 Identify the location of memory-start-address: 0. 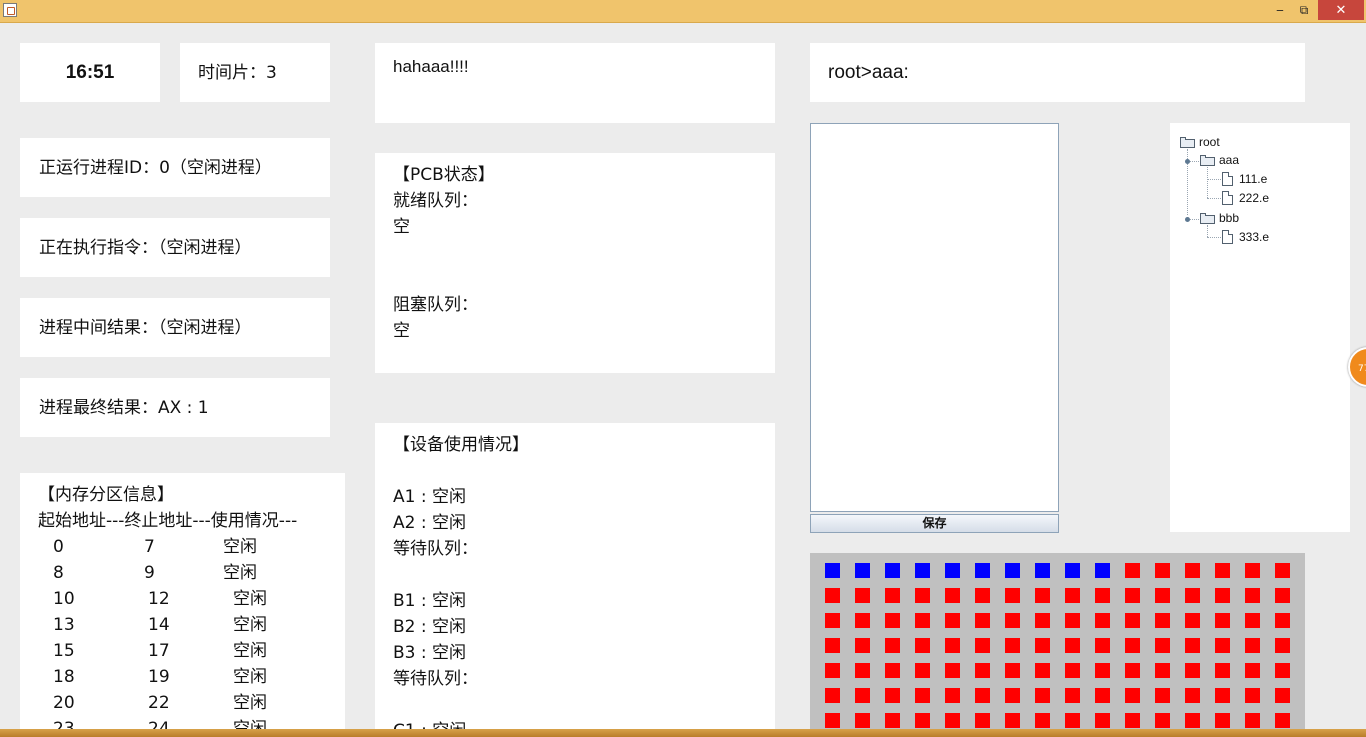
(58, 547).